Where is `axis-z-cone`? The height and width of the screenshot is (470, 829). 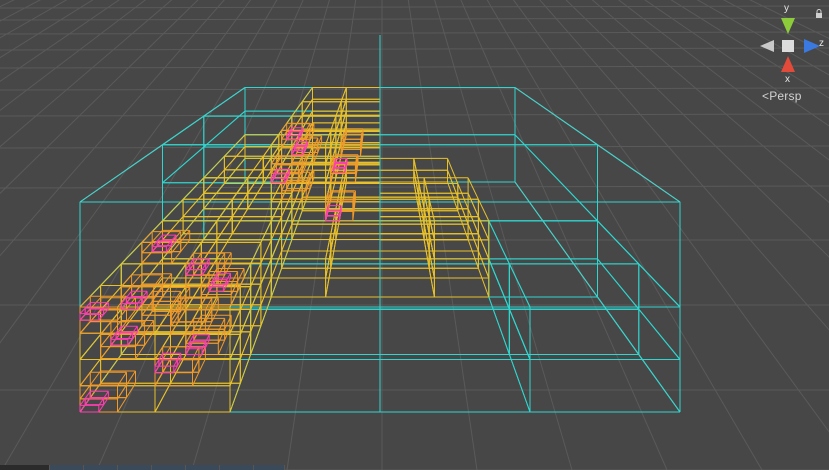 axis-z-cone is located at coordinates (812, 46).